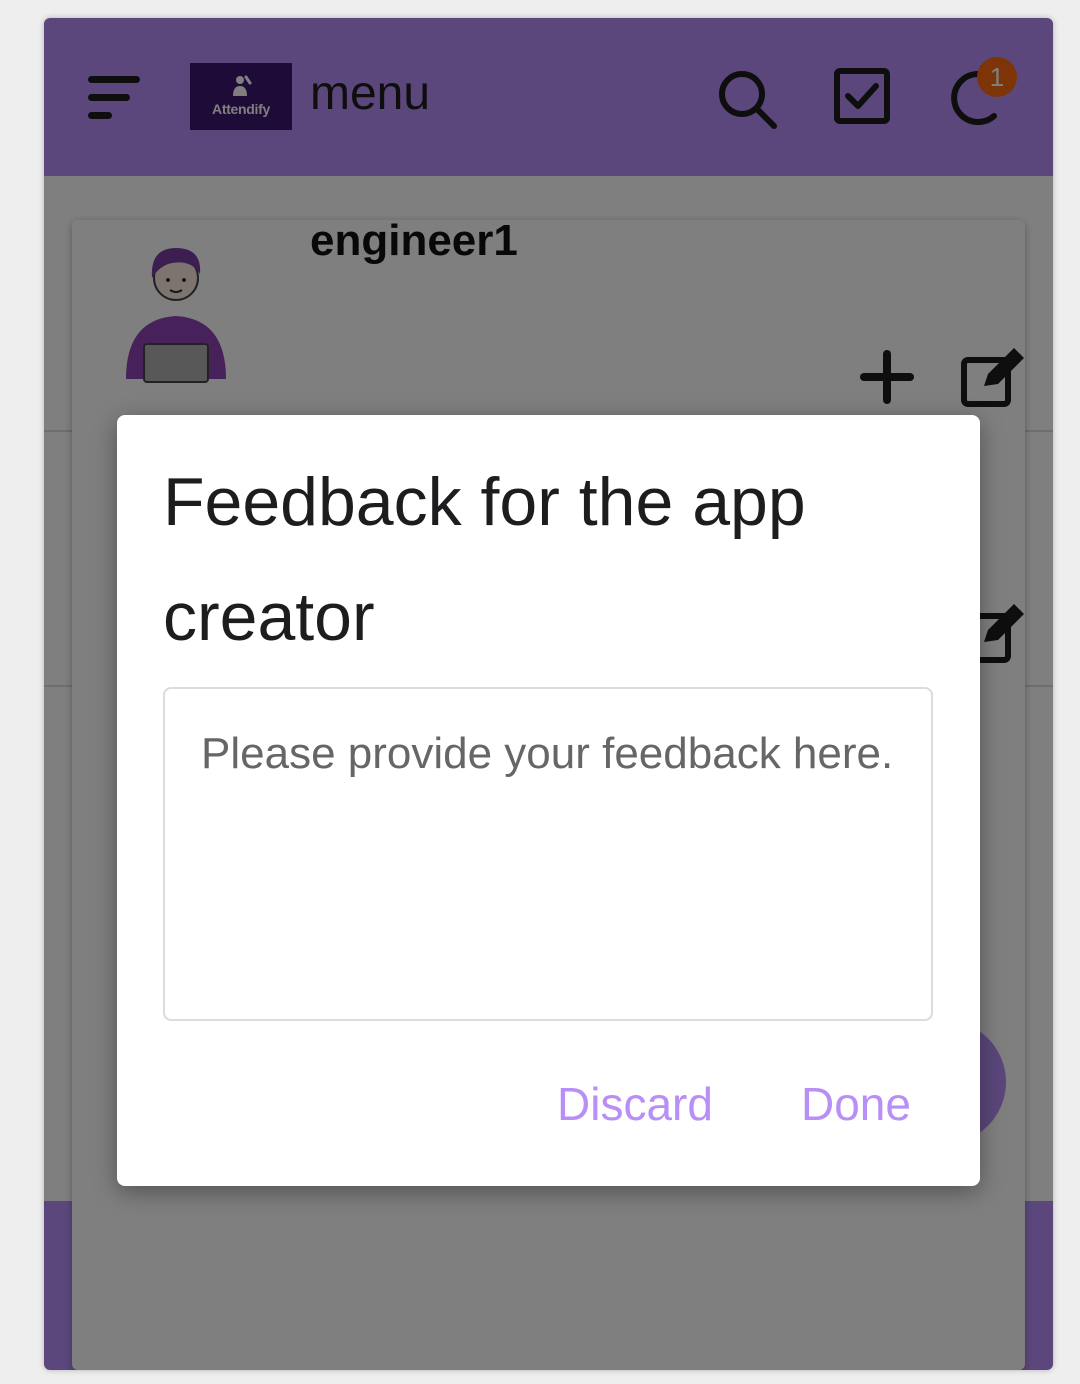 The height and width of the screenshot is (1384, 1080). Describe the element at coordinates (856, 1104) in the screenshot. I see `done-button: Done` at that location.